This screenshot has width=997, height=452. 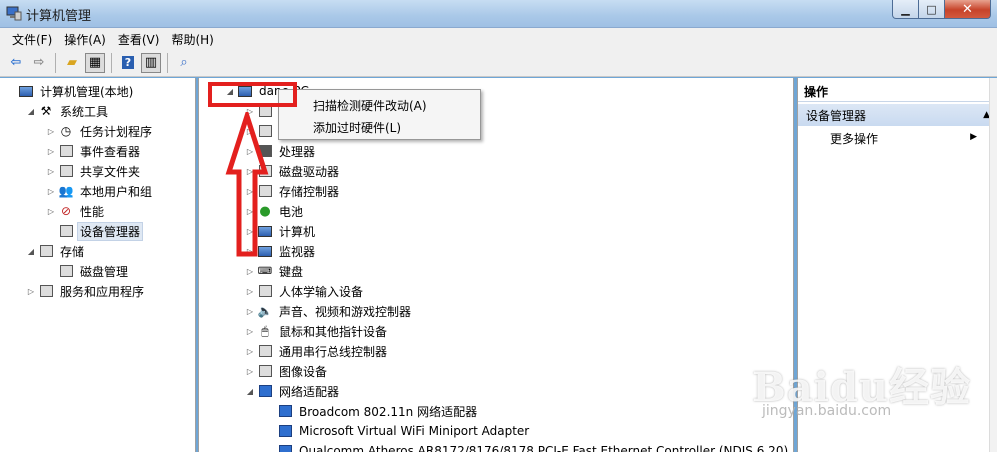 I want to click on menu-action: 操作(A), so click(x=85, y=38).